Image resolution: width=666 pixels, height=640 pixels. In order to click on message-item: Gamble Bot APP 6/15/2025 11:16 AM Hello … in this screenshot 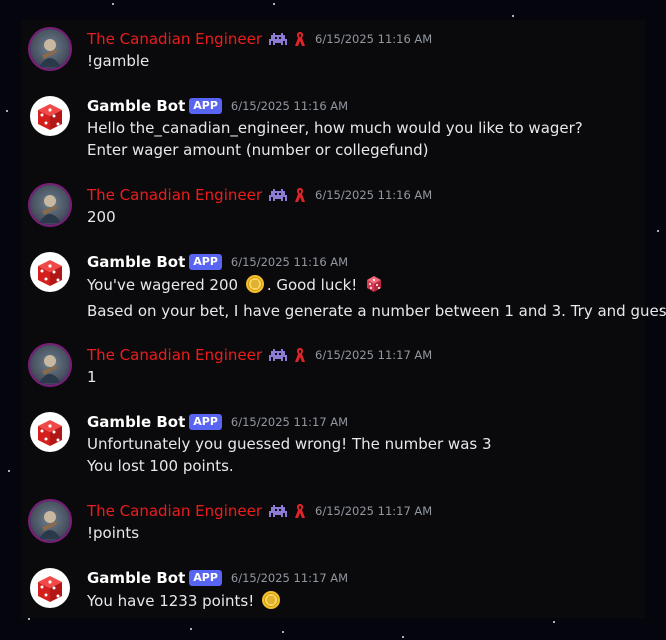, I will do `click(333, 129)`.